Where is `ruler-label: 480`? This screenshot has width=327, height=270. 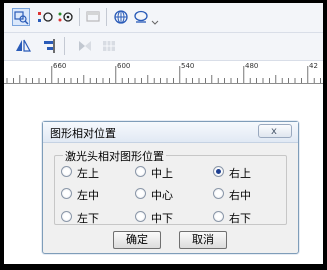 ruler-label: 480 is located at coordinates (252, 66).